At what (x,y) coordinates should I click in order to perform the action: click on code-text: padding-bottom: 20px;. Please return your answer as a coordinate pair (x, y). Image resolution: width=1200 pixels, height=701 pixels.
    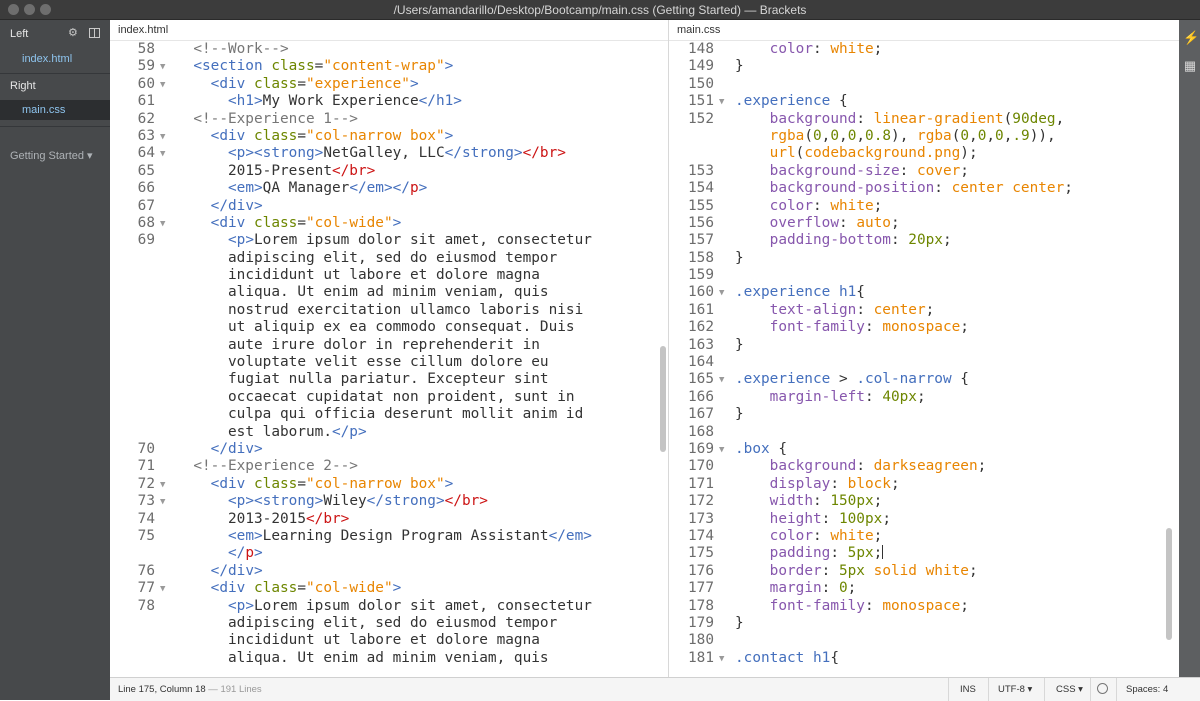
    Looking at the image, I should click on (861, 240).